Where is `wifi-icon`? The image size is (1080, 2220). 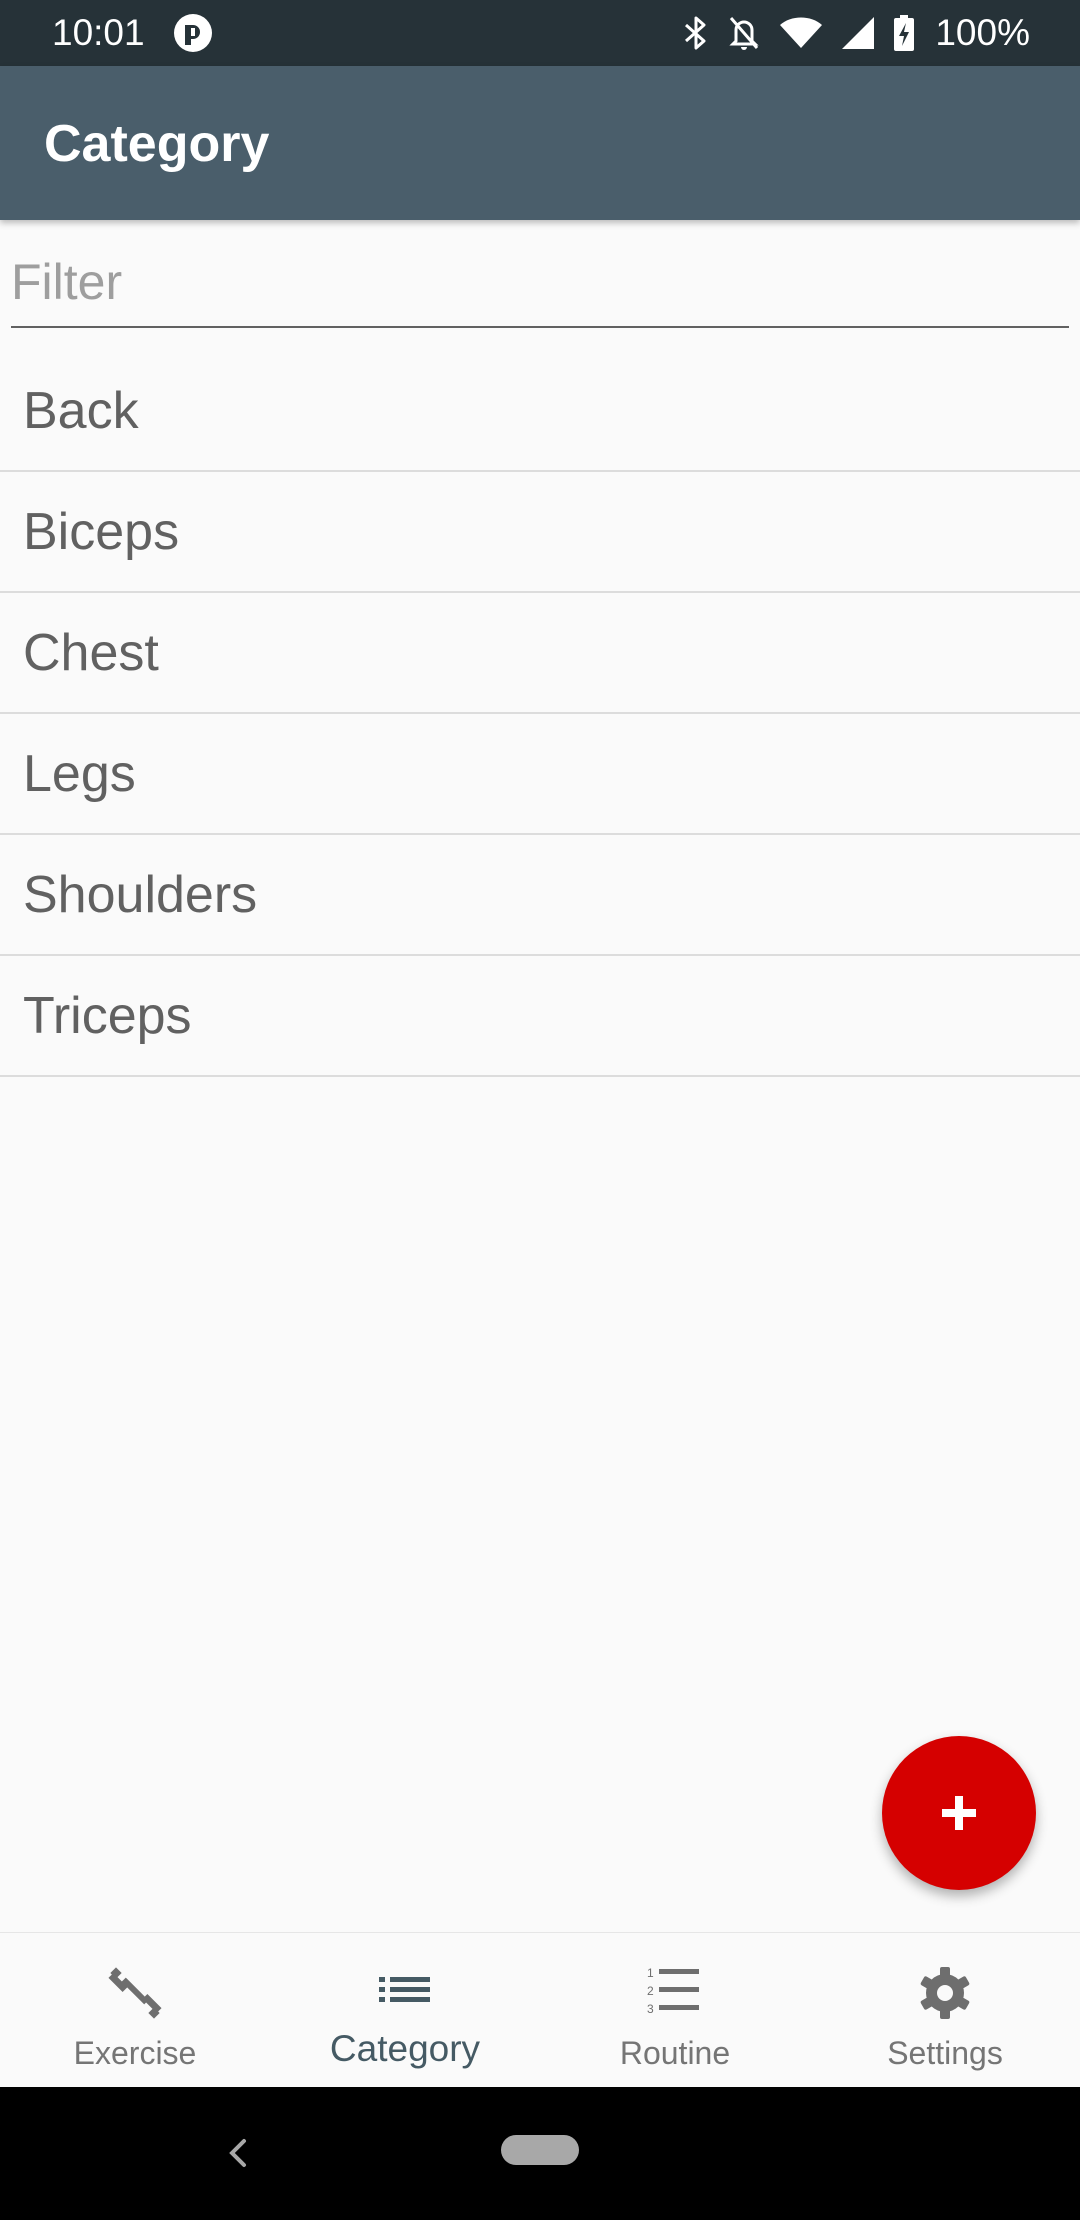 wifi-icon is located at coordinates (801, 32).